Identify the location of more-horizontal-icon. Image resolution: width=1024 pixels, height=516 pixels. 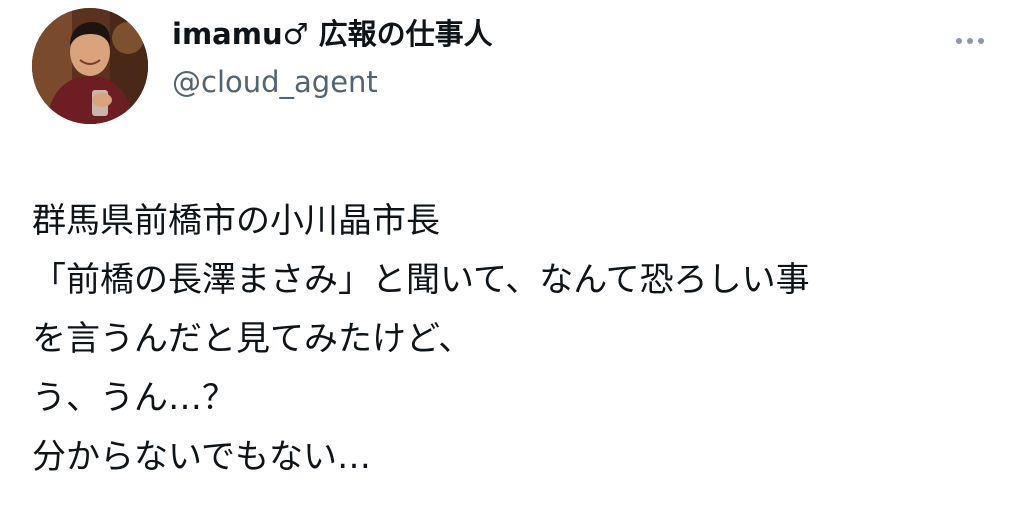
(959, 41).